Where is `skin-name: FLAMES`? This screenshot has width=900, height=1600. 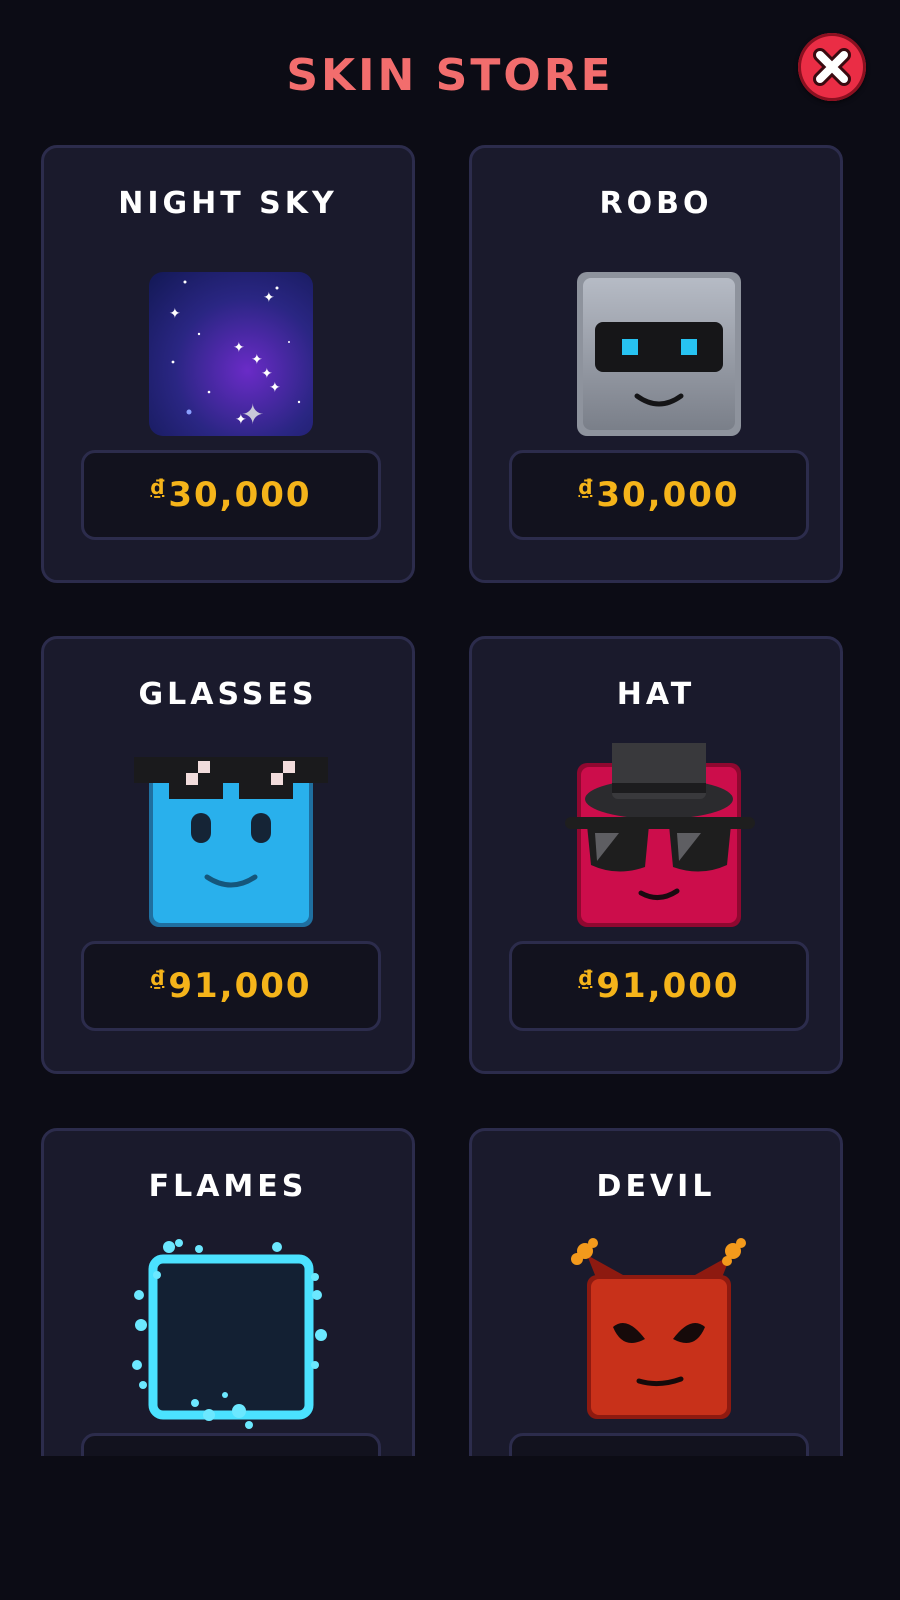
skin-name: FLAMES is located at coordinates (228, 1186).